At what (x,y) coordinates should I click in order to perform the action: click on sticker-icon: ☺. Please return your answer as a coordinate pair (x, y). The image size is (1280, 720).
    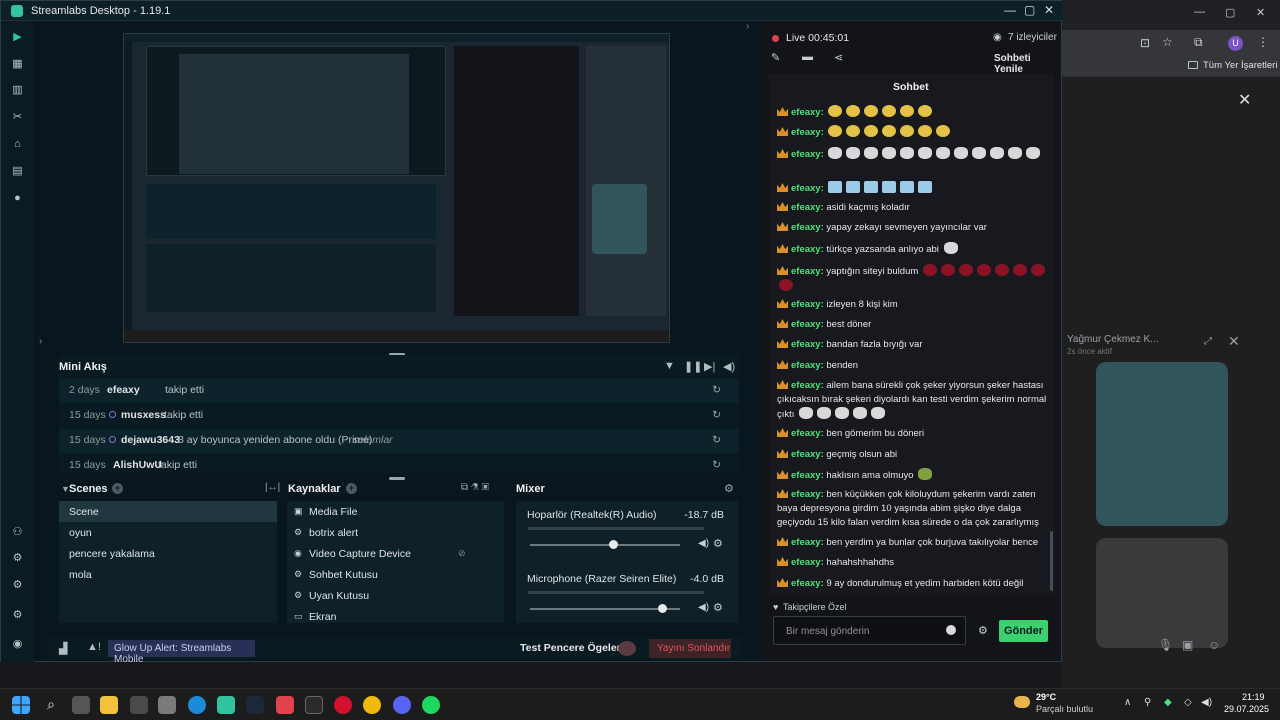
    Looking at the image, I should click on (1214, 645).